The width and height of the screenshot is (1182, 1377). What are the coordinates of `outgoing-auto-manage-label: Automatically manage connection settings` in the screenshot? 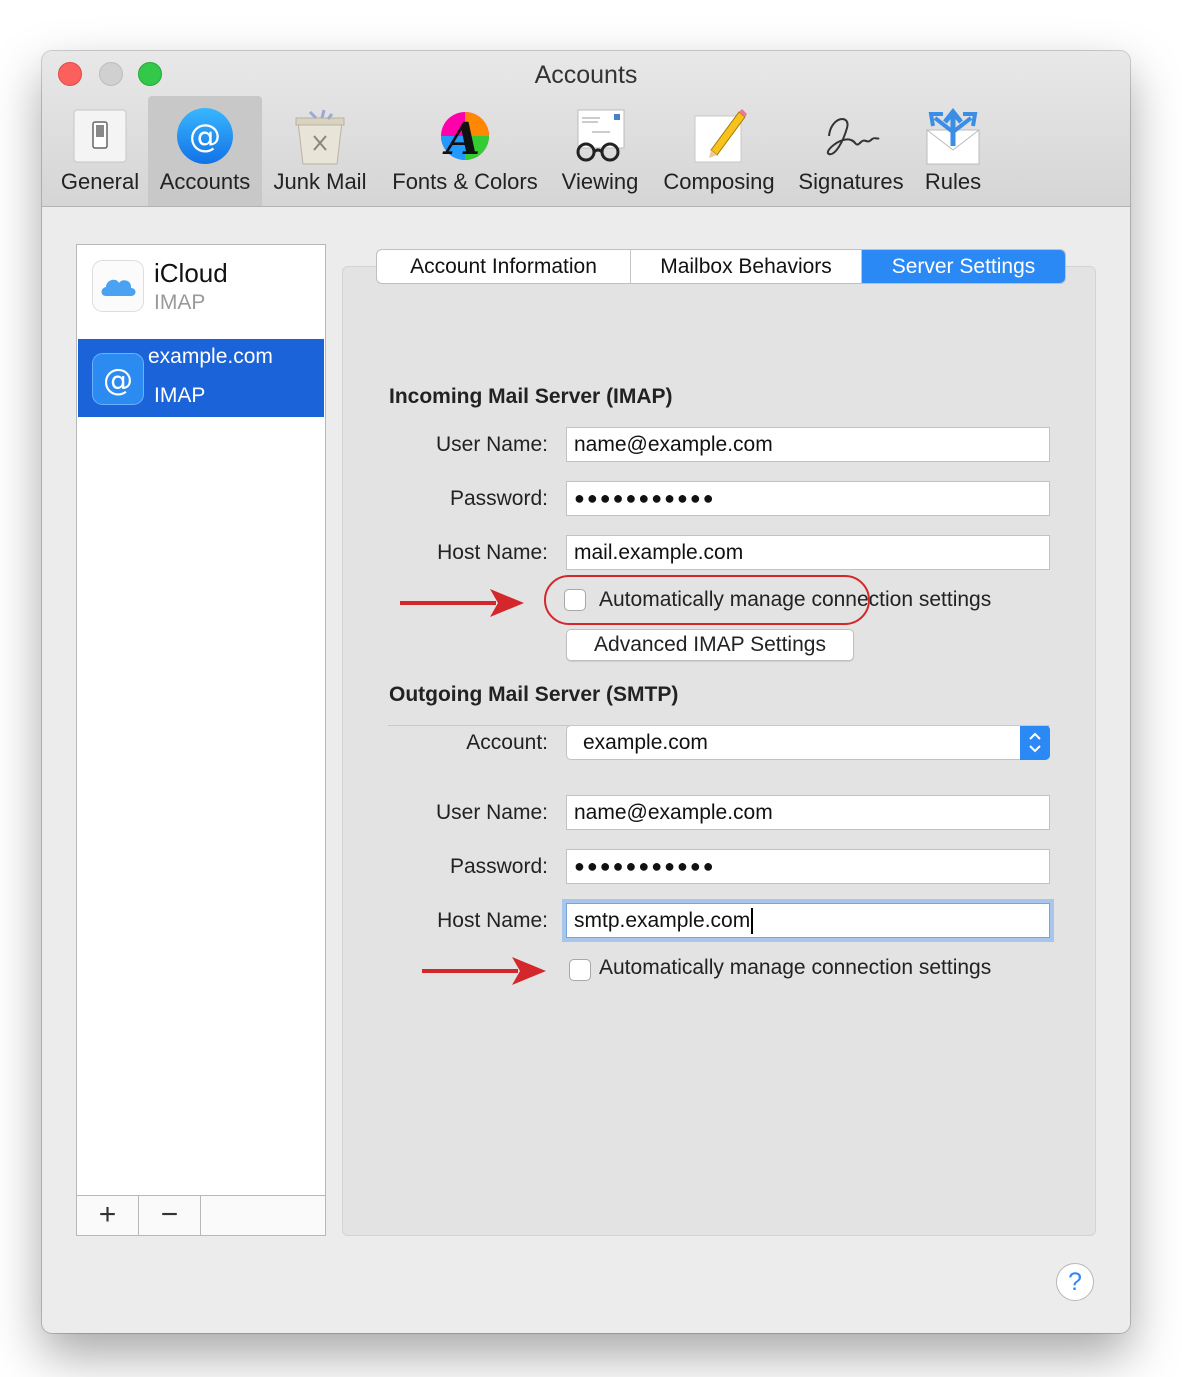 It's located at (795, 967).